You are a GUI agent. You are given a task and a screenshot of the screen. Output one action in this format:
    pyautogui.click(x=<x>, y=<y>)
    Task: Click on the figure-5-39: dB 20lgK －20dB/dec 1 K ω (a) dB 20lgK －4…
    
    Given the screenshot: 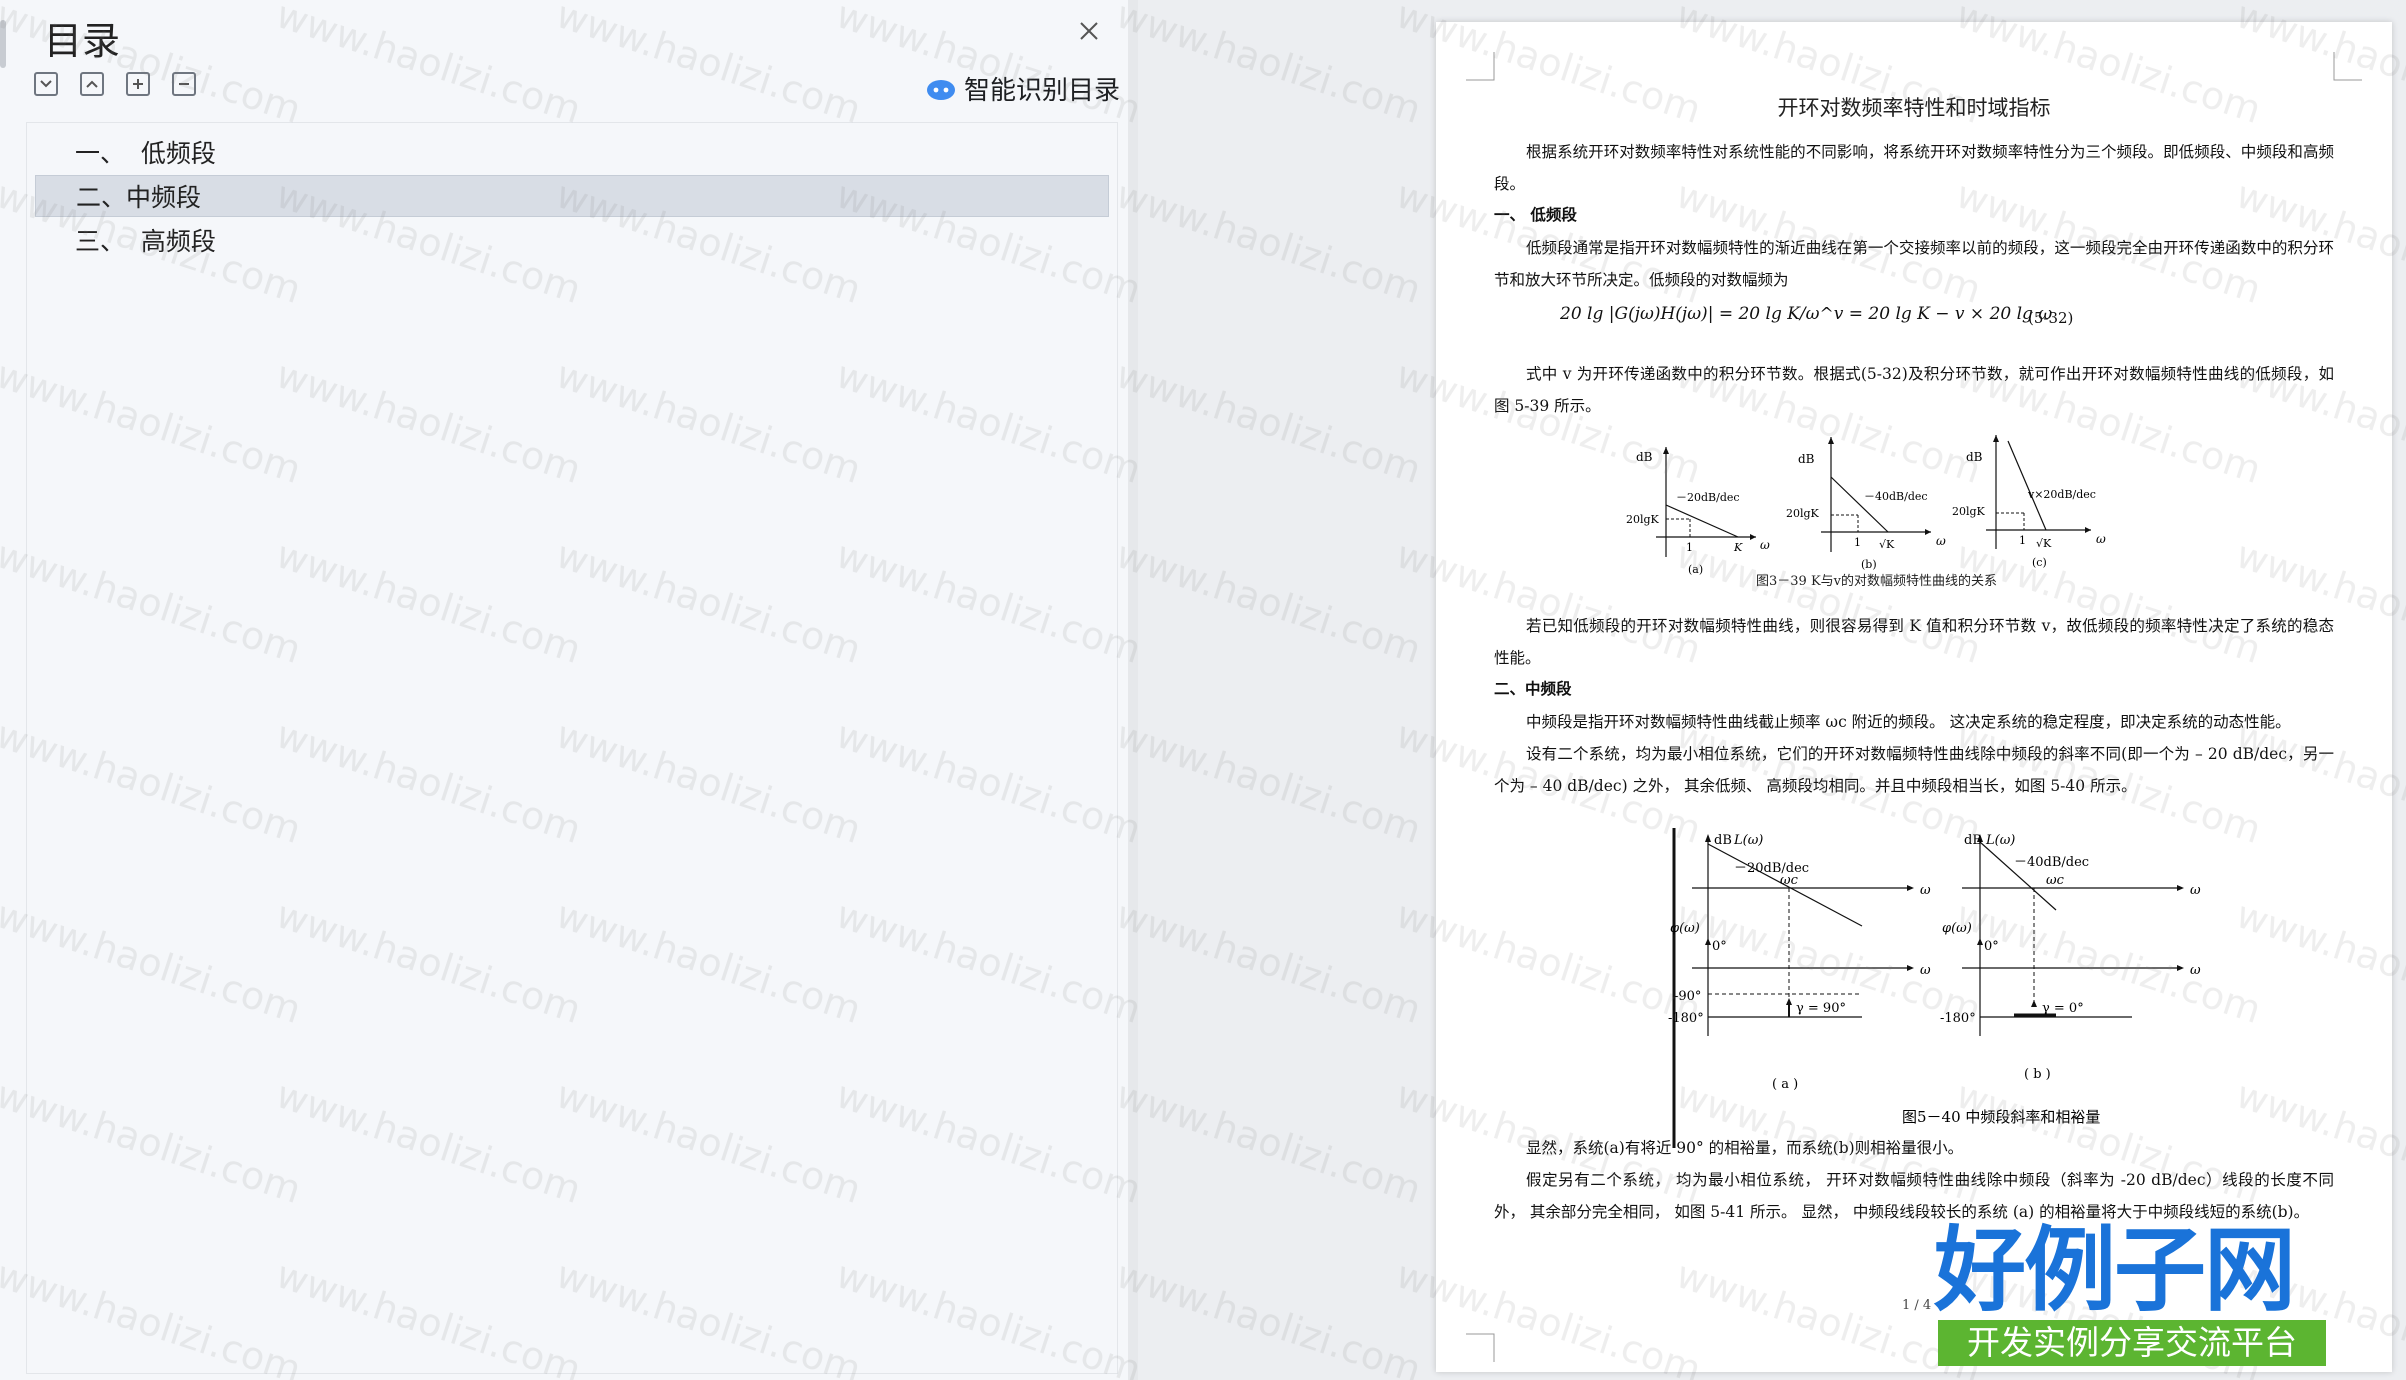 What is the action you would take?
    pyautogui.click(x=1866, y=505)
    